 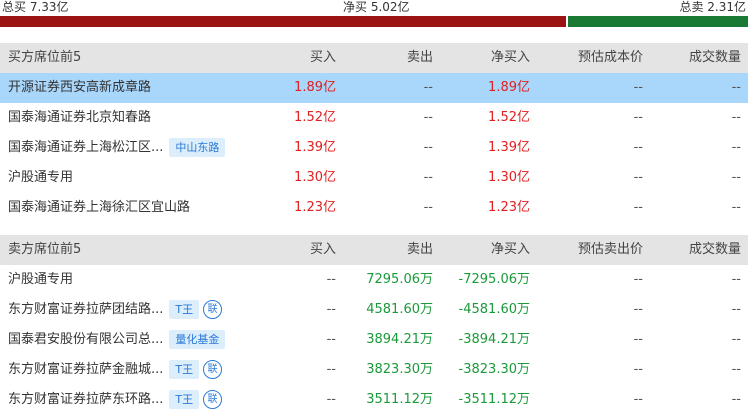 I want to click on table-row: 东方财富证券拉萨金融城... T王联 -- 3823.30万 -3823.30万 -- --, so click(x=374, y=370).